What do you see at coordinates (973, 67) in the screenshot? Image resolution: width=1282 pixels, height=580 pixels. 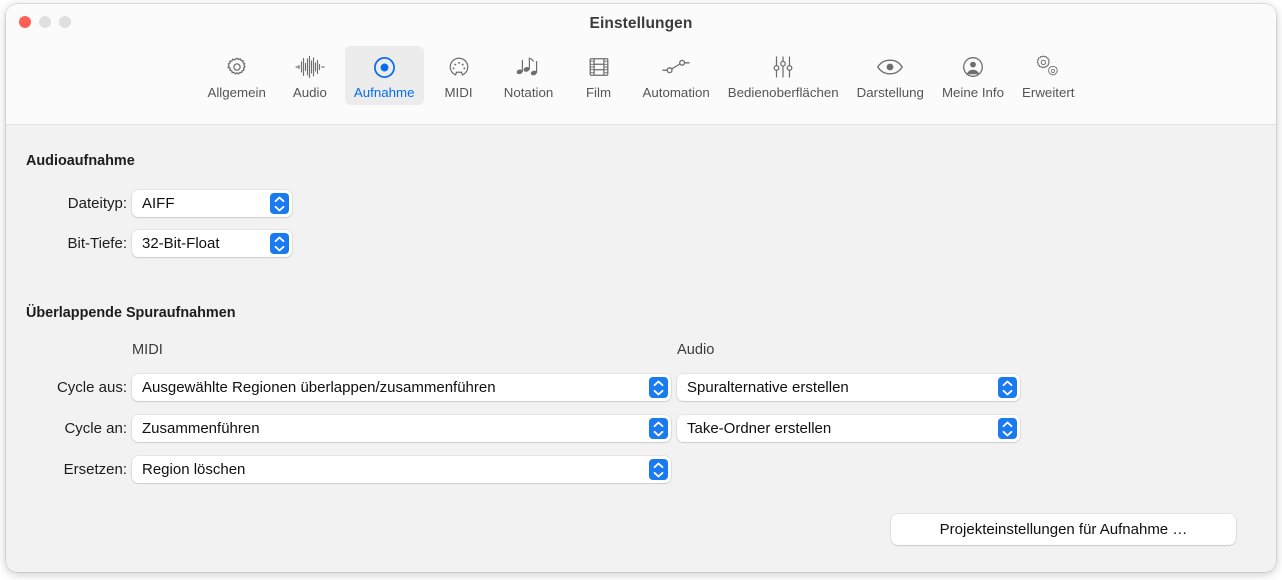 I see `person-icon` at bounding box center [973, 67].